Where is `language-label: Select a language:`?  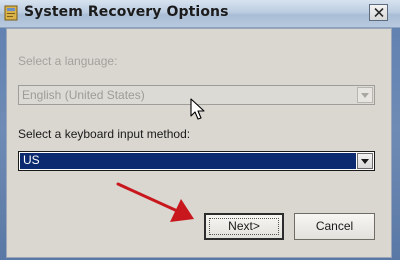
language-label: Select a language: is located at coordinates (68, 61).